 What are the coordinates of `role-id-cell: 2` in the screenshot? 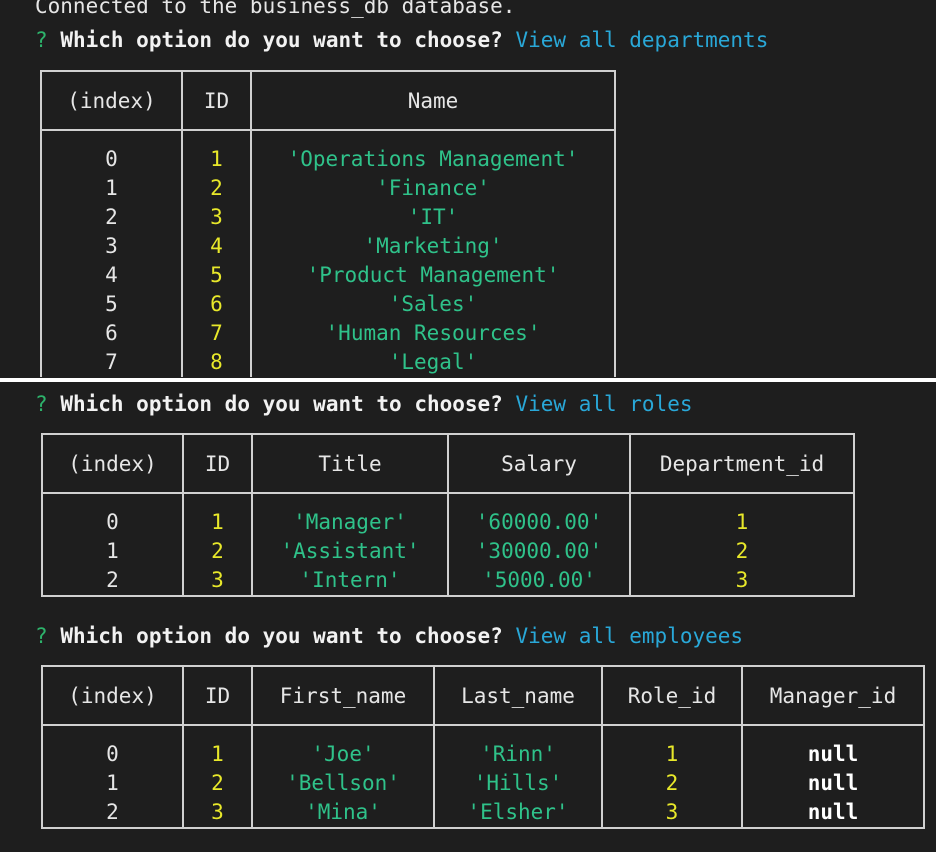 It's located at (672, 783).